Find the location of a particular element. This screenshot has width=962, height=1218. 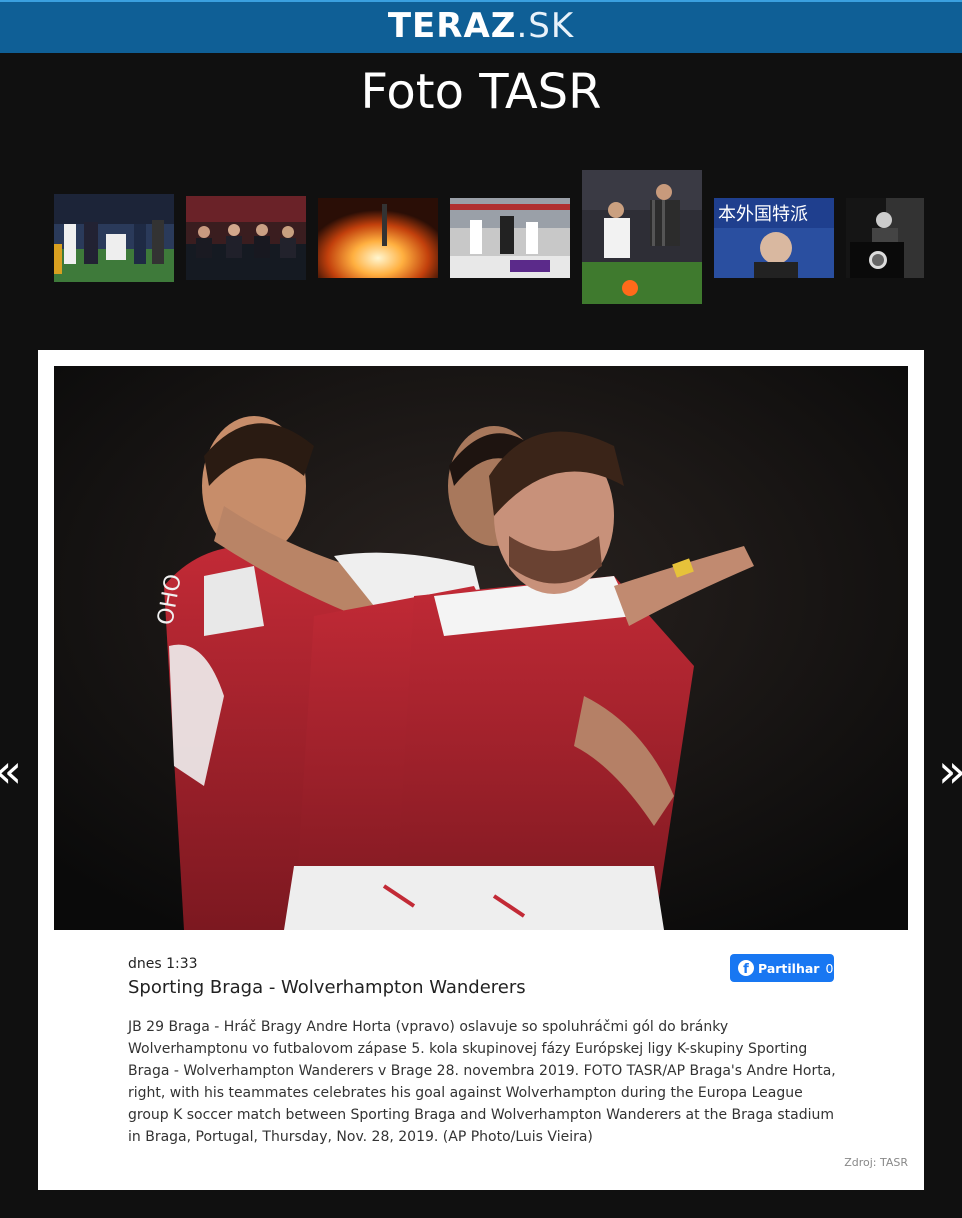

logo-bold: TERAZ is located at coordinates (452, 26).